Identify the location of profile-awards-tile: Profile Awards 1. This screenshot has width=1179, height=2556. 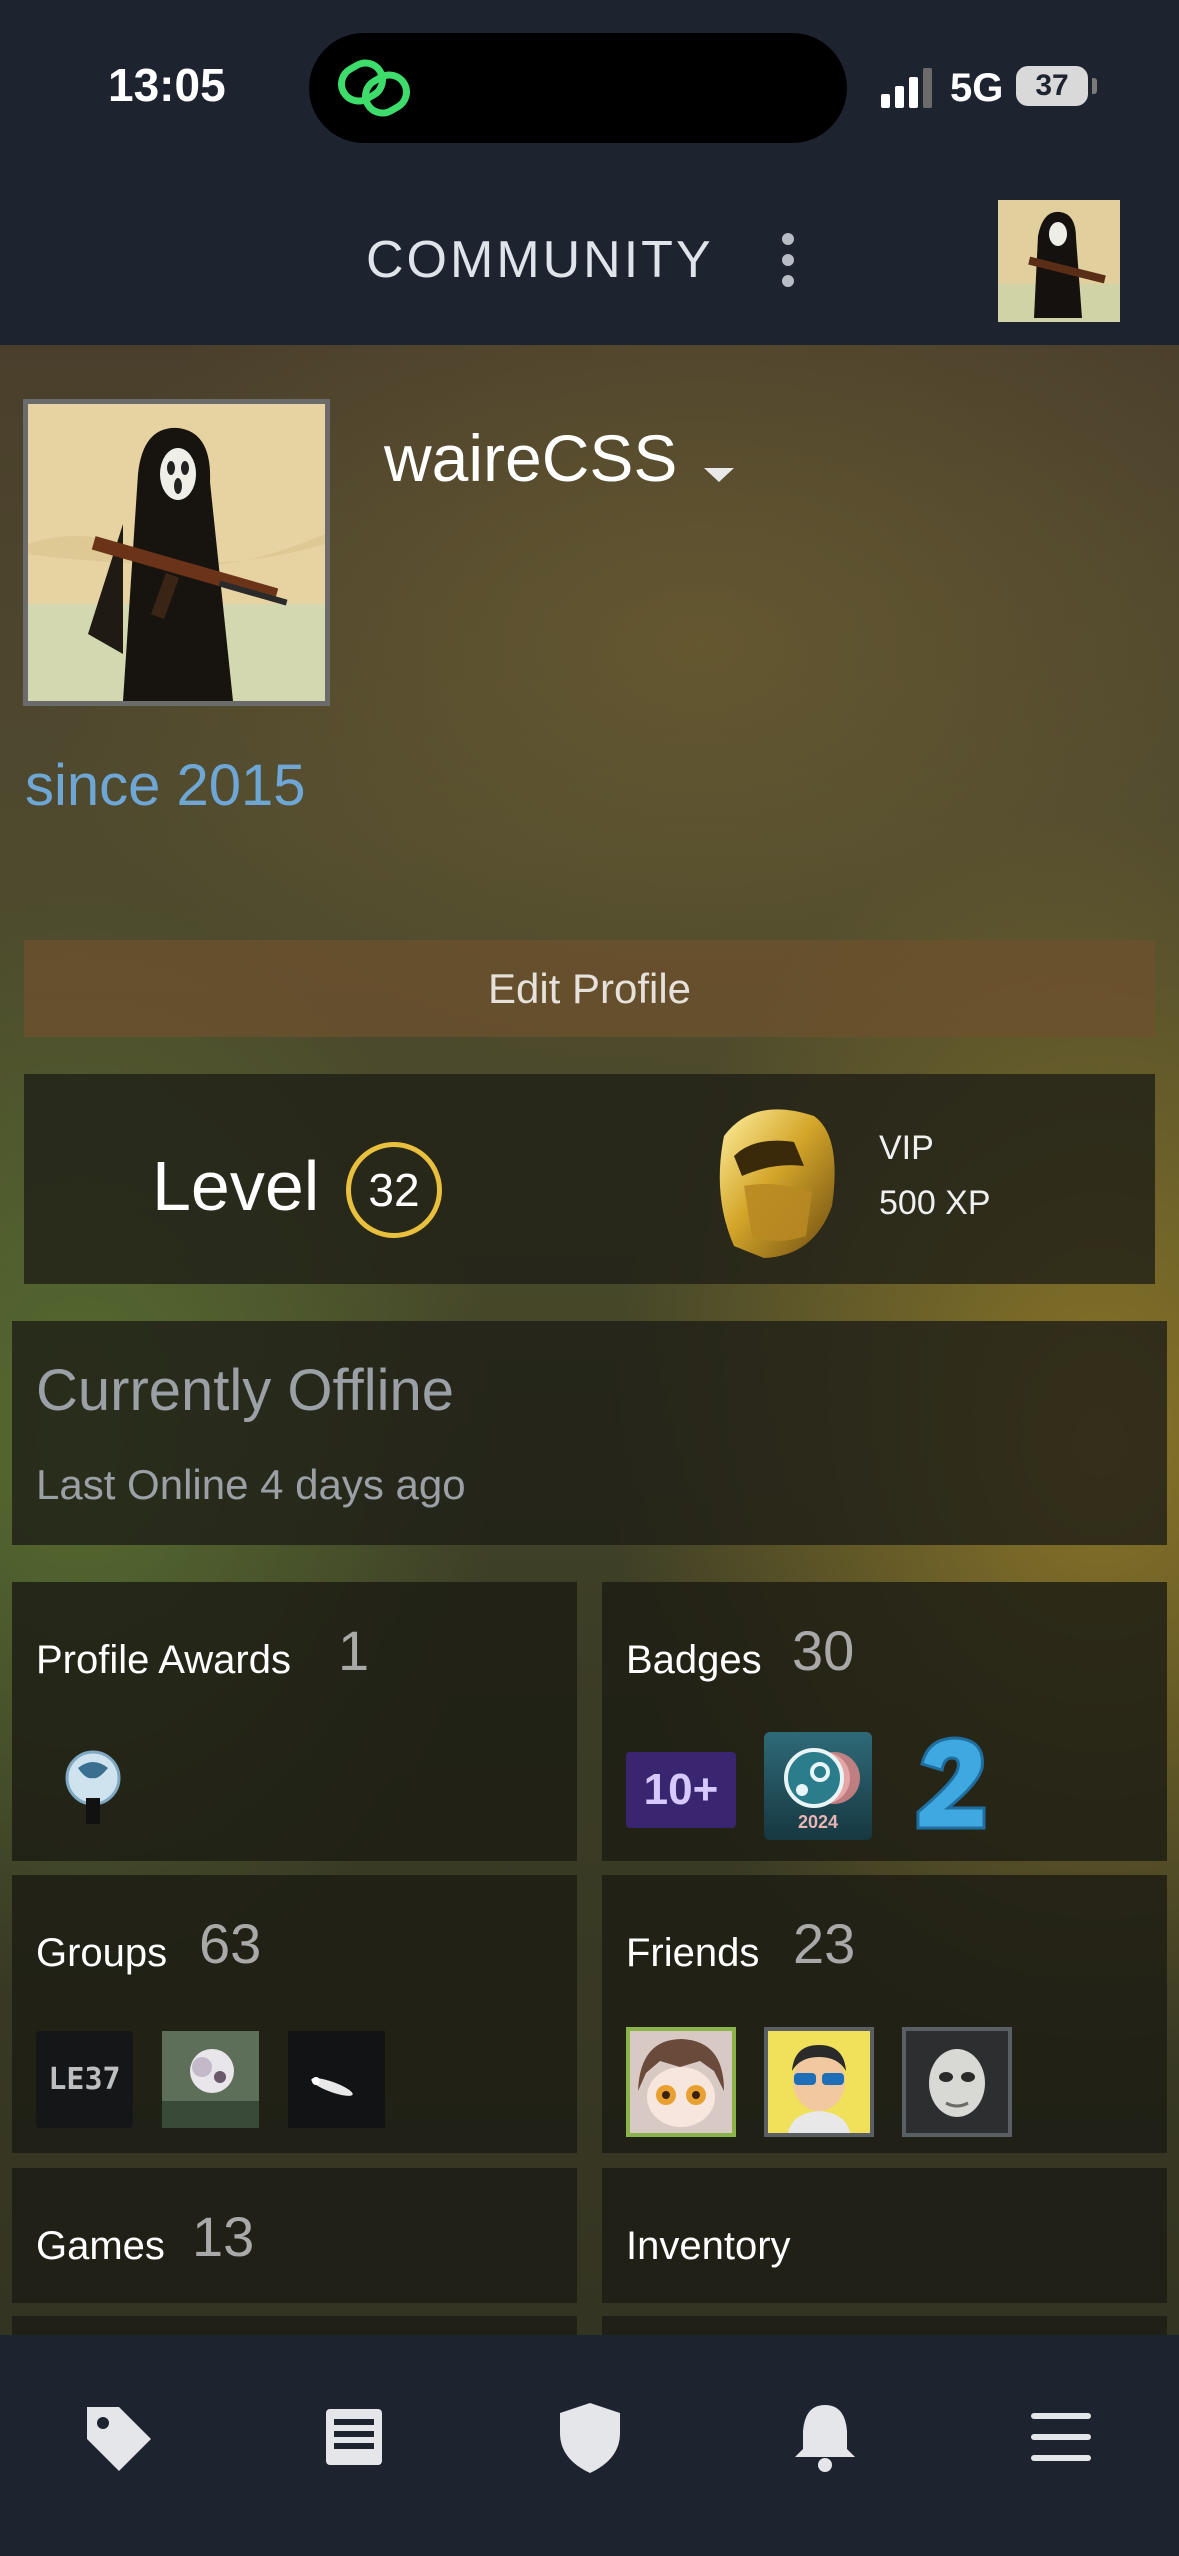
(294, 1721).